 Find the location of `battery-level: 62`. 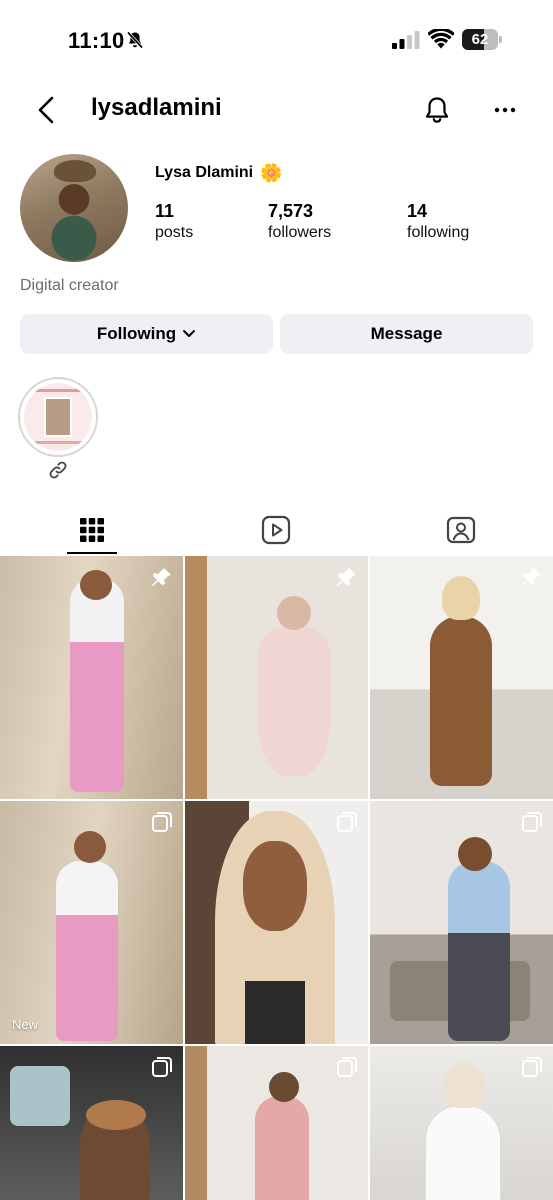

battery-level: 62 is located at coordinates (480, 39).